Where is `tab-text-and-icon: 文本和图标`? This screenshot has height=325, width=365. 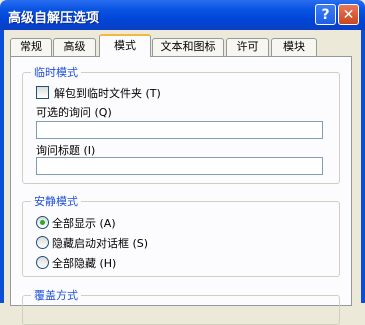
tab-text-and-icon: 文本和图标 is located at coordinates (188, 47).